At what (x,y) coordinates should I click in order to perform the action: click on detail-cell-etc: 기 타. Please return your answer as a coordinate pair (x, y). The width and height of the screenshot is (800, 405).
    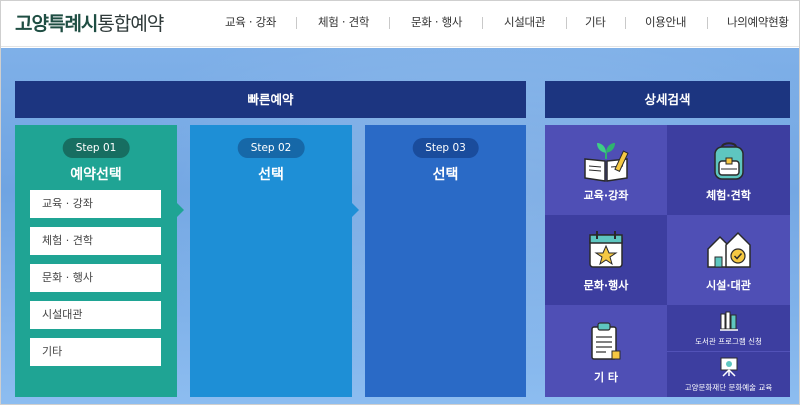
    Looking at the image, I should click on (606, 351).